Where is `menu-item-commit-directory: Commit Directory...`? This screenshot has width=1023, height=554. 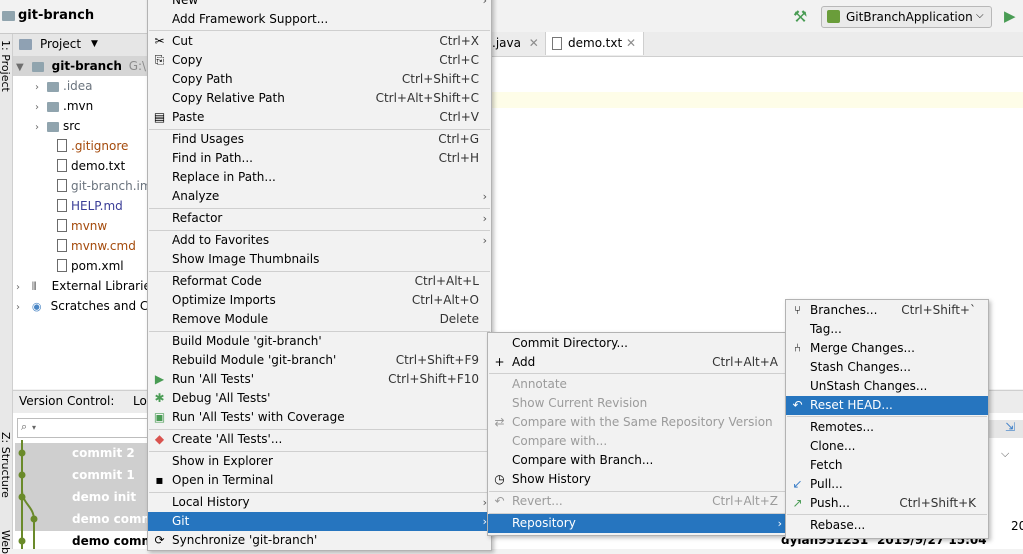
menu-item-commit-directory: Commit Directory... is located at coordinates (637, 343).